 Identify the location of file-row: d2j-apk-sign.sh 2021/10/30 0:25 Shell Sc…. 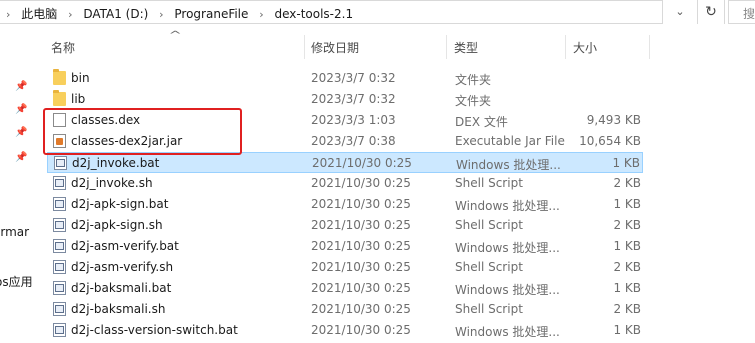
(345, 225).